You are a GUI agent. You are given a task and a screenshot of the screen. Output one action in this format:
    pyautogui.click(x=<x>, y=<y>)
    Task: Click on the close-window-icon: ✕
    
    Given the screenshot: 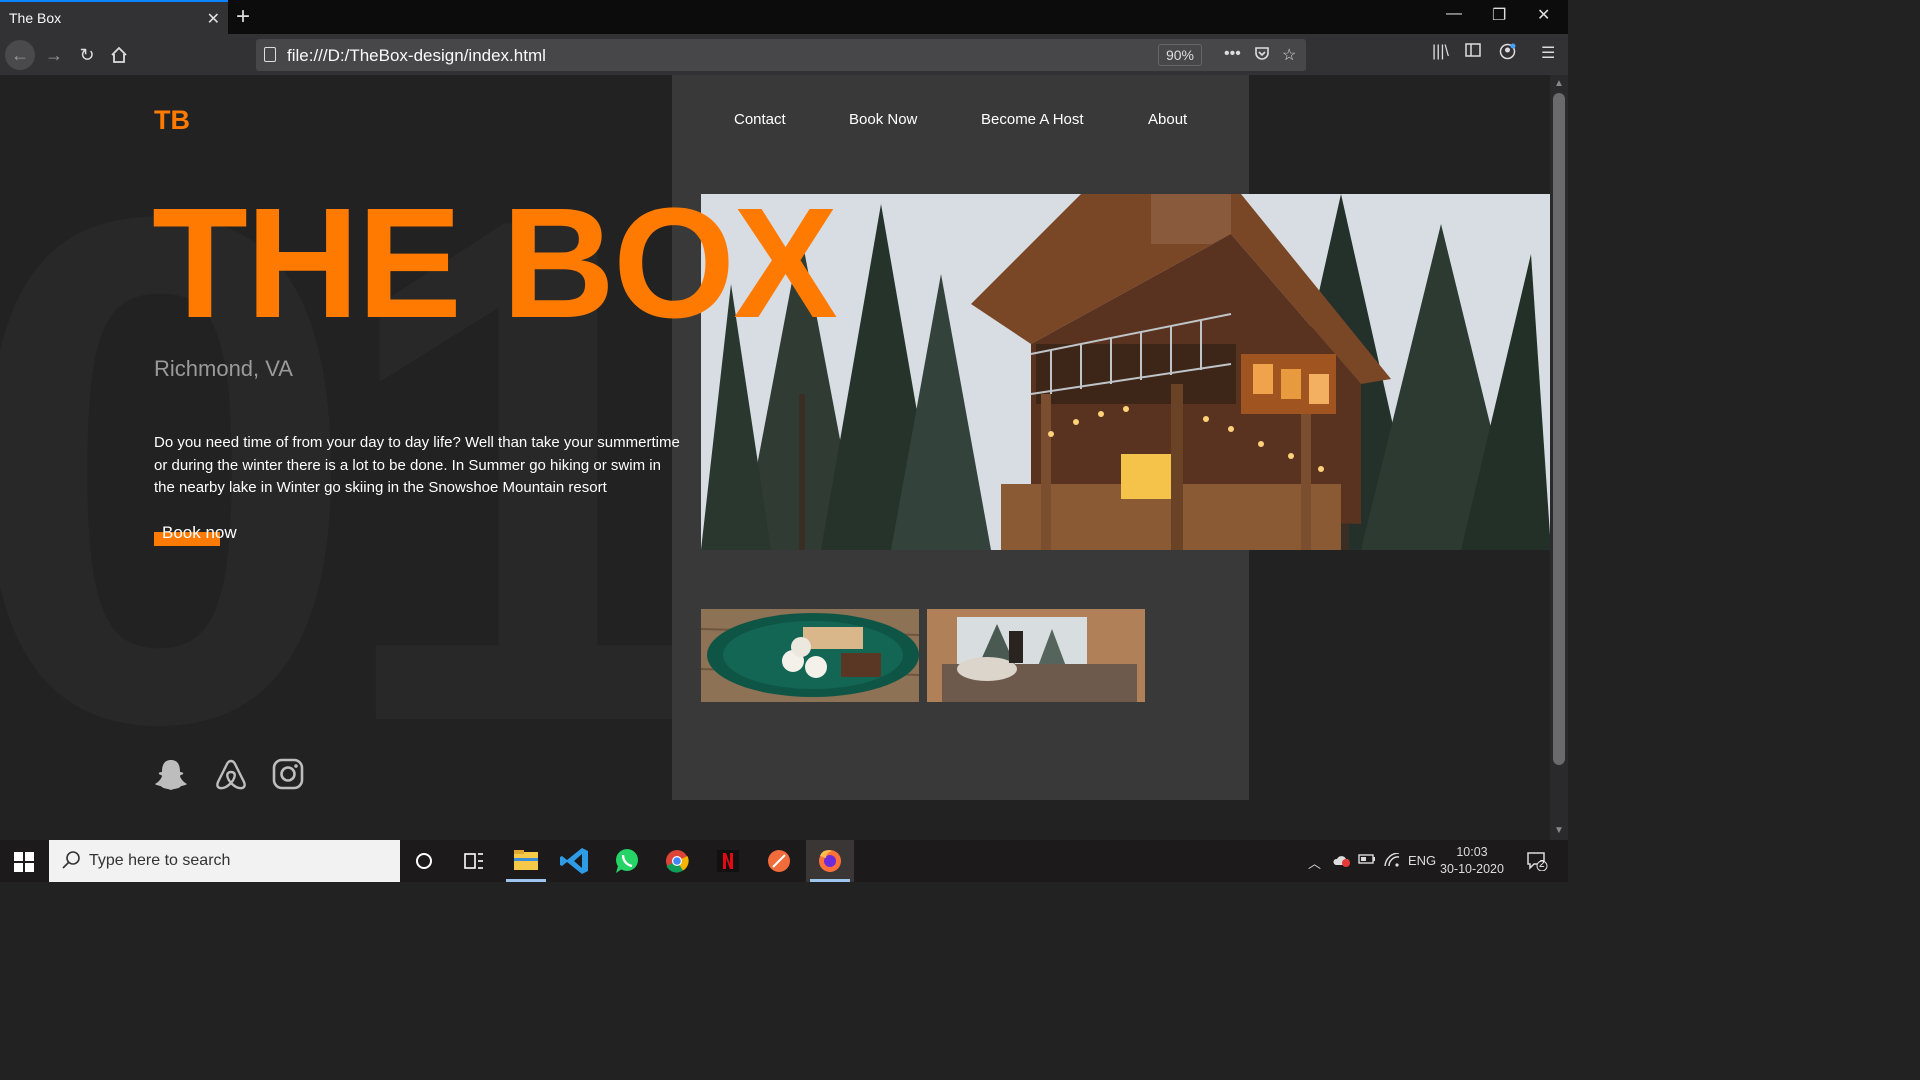 What is the action you would take?
    pyautogui.click(x=1543, y=15)
    